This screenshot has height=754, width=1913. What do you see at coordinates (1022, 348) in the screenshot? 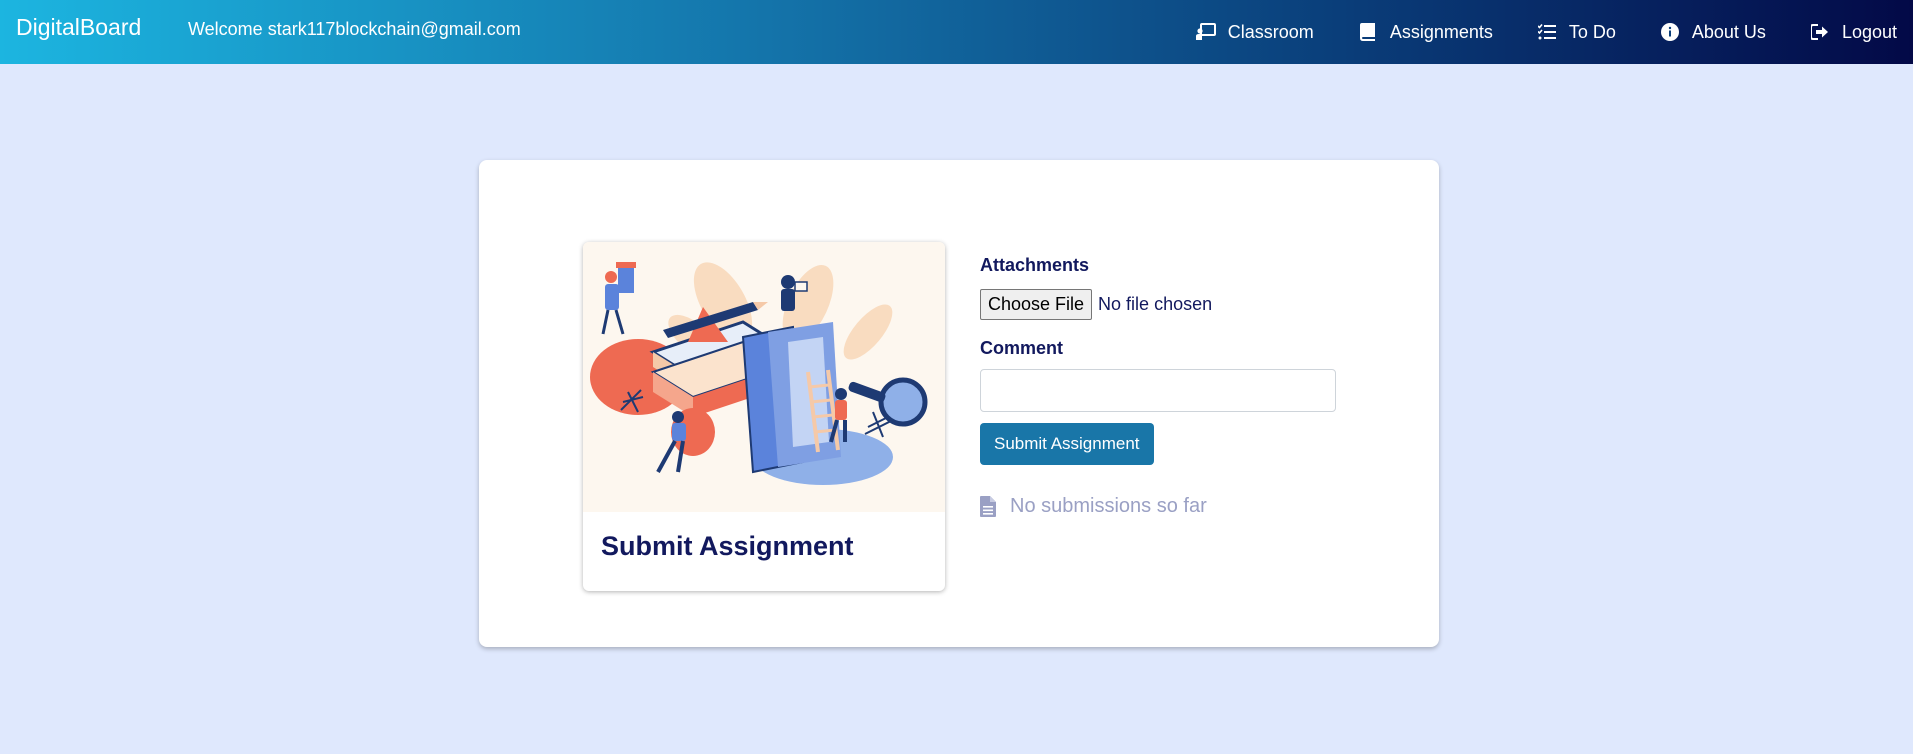
I see `comment-label: Comment` at bounding box center [1022, 348].